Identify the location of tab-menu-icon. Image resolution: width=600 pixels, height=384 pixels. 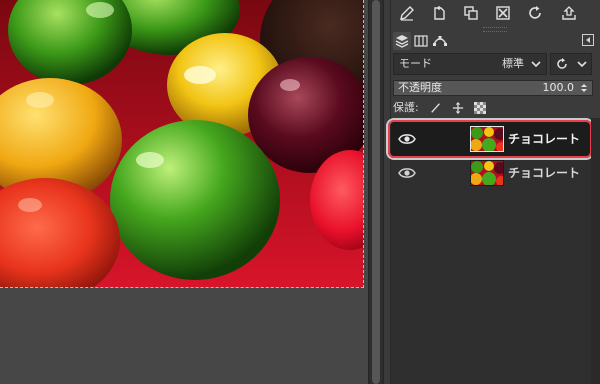
(588, 40).